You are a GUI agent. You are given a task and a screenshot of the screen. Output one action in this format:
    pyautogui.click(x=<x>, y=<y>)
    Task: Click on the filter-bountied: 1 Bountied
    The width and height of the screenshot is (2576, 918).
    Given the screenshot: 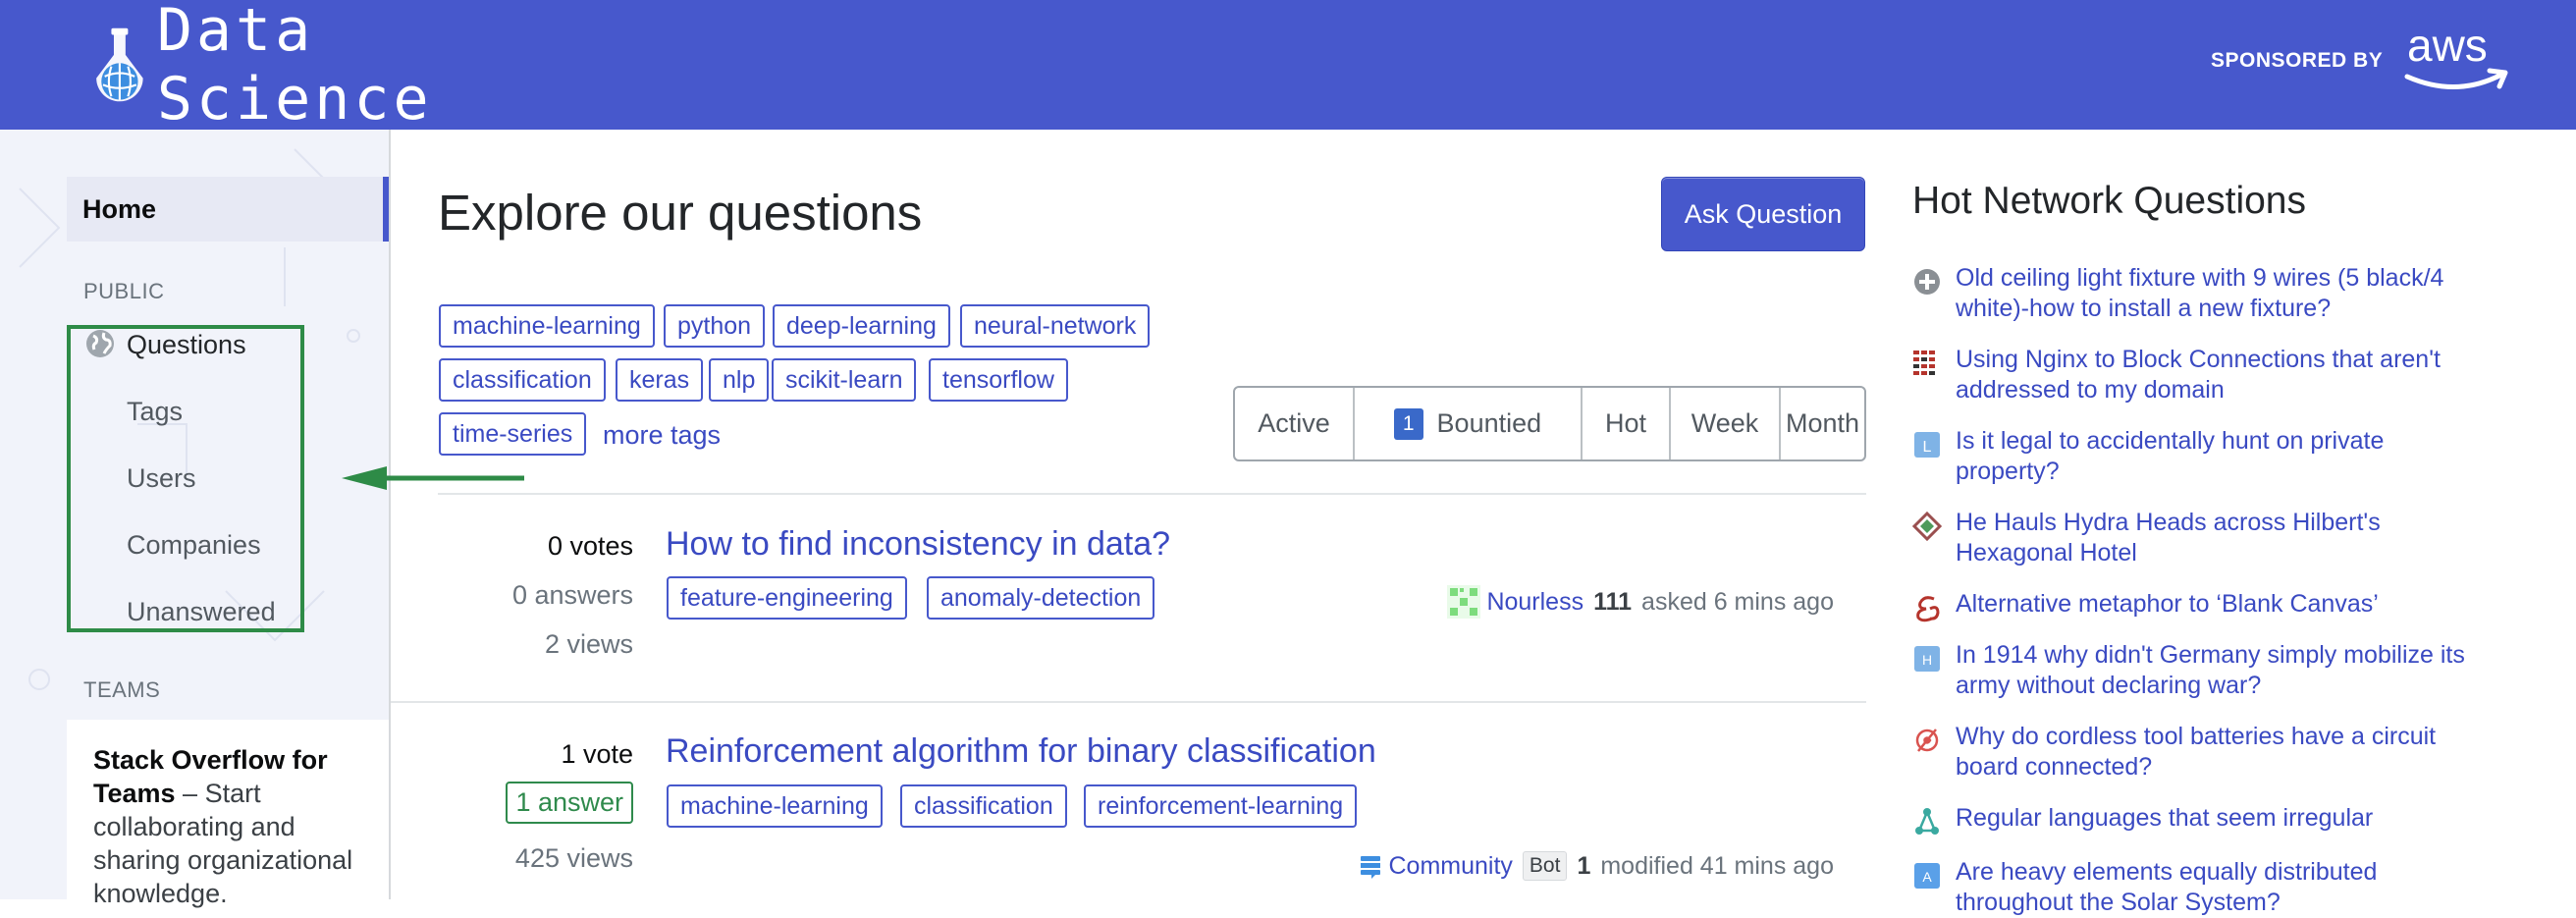 What is the action you would take?
    pyautogui.click(x=1469, y=423)
    